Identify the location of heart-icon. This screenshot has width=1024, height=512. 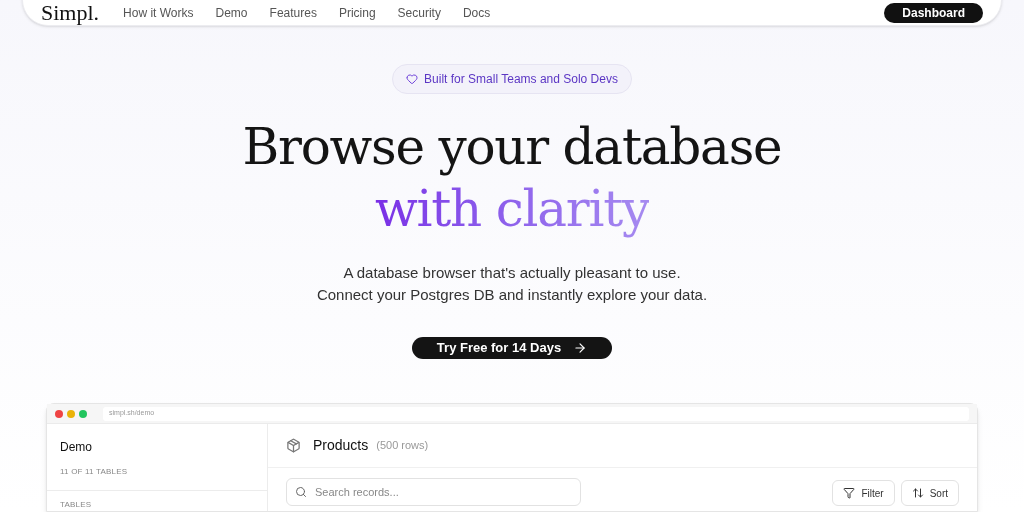
(412, 79).